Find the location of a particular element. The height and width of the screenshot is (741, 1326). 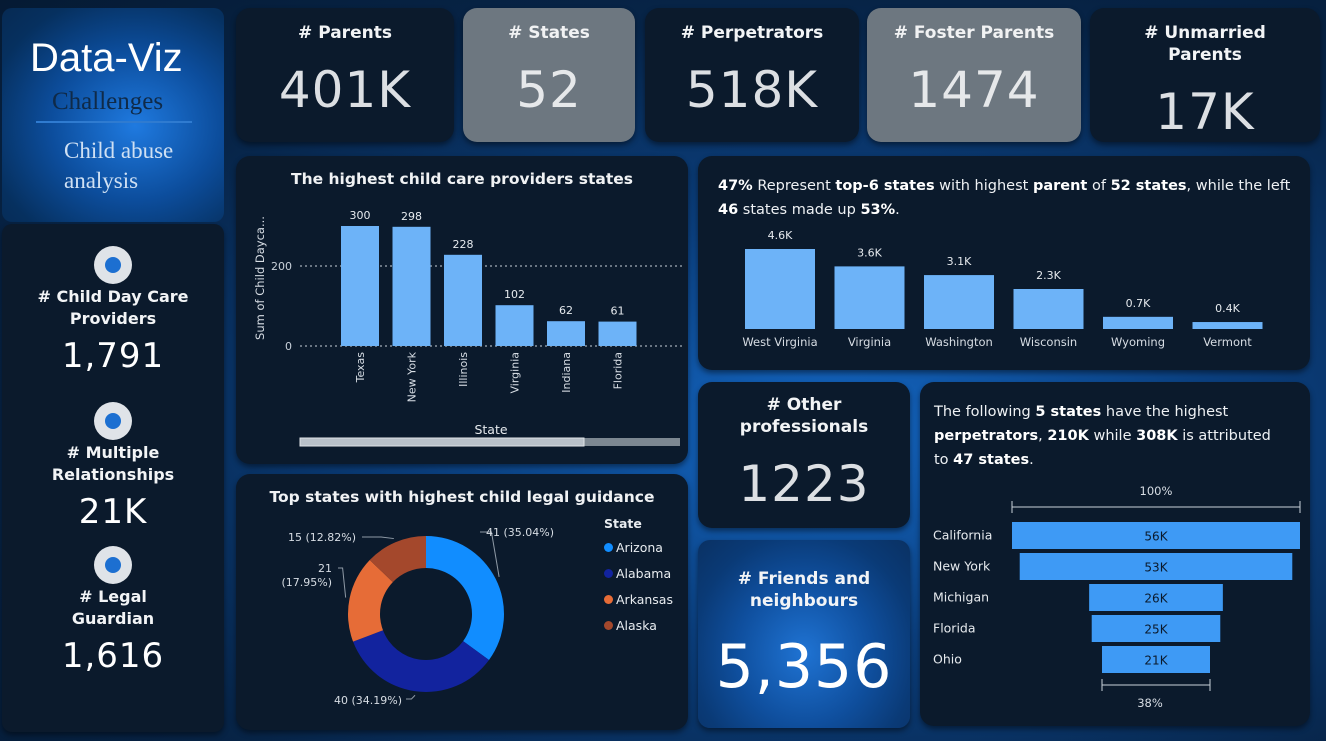

kpi-value: 52 is located at coordinates (549, 90).